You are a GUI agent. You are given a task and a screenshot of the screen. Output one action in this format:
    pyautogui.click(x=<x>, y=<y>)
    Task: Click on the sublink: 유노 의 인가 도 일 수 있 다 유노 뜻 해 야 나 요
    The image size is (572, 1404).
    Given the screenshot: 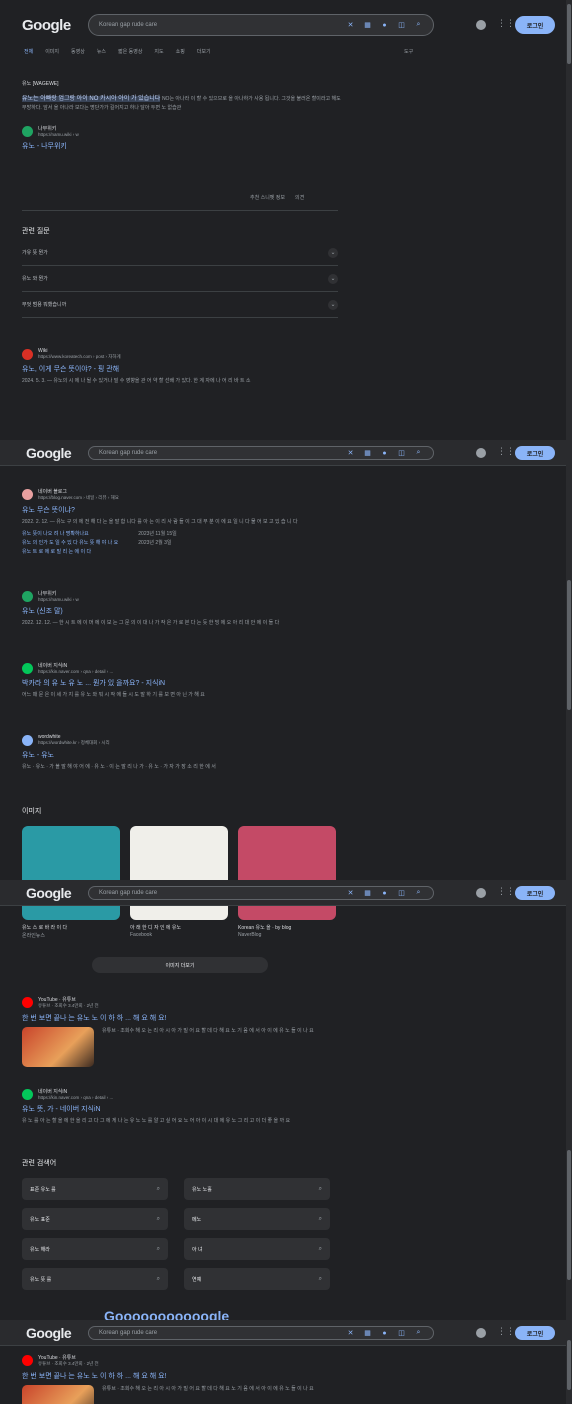 What is the action you would take?
    pyautogui.click(x=70, y=542)
    